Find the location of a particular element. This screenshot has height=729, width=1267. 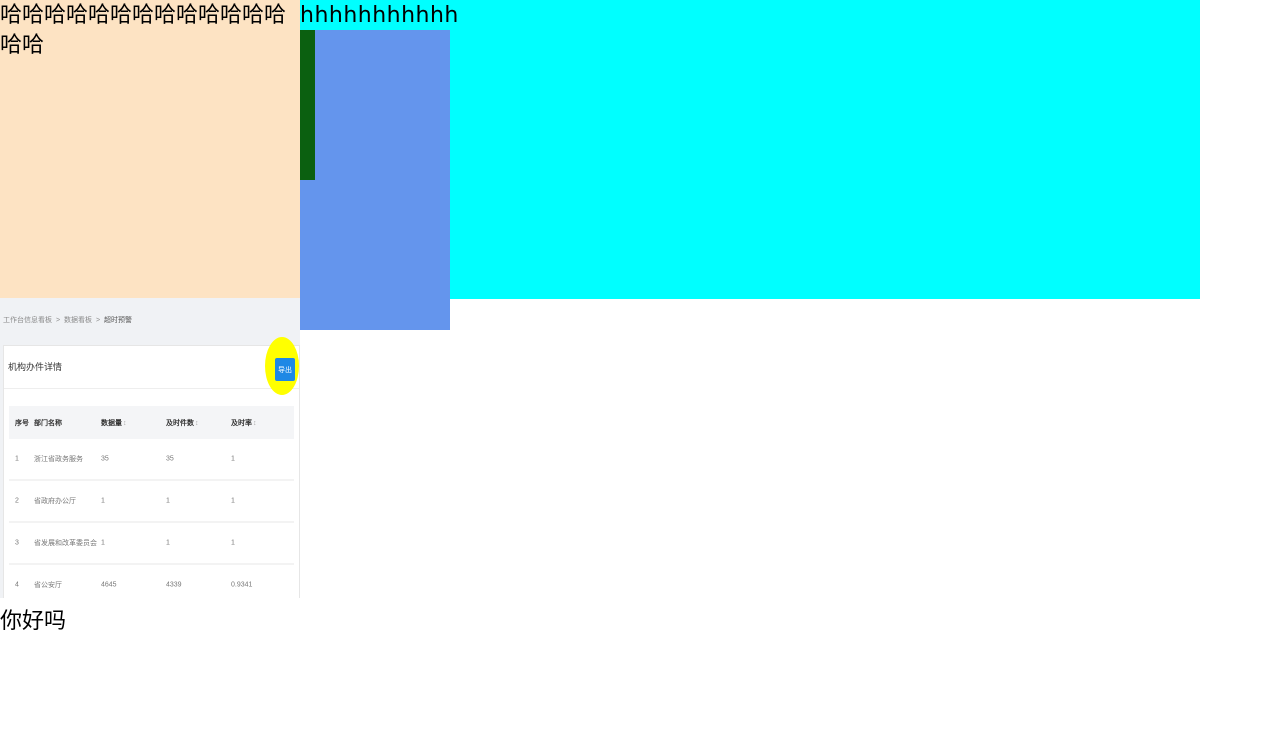

cell-volume: 35 is located at coordinates (105, 459).